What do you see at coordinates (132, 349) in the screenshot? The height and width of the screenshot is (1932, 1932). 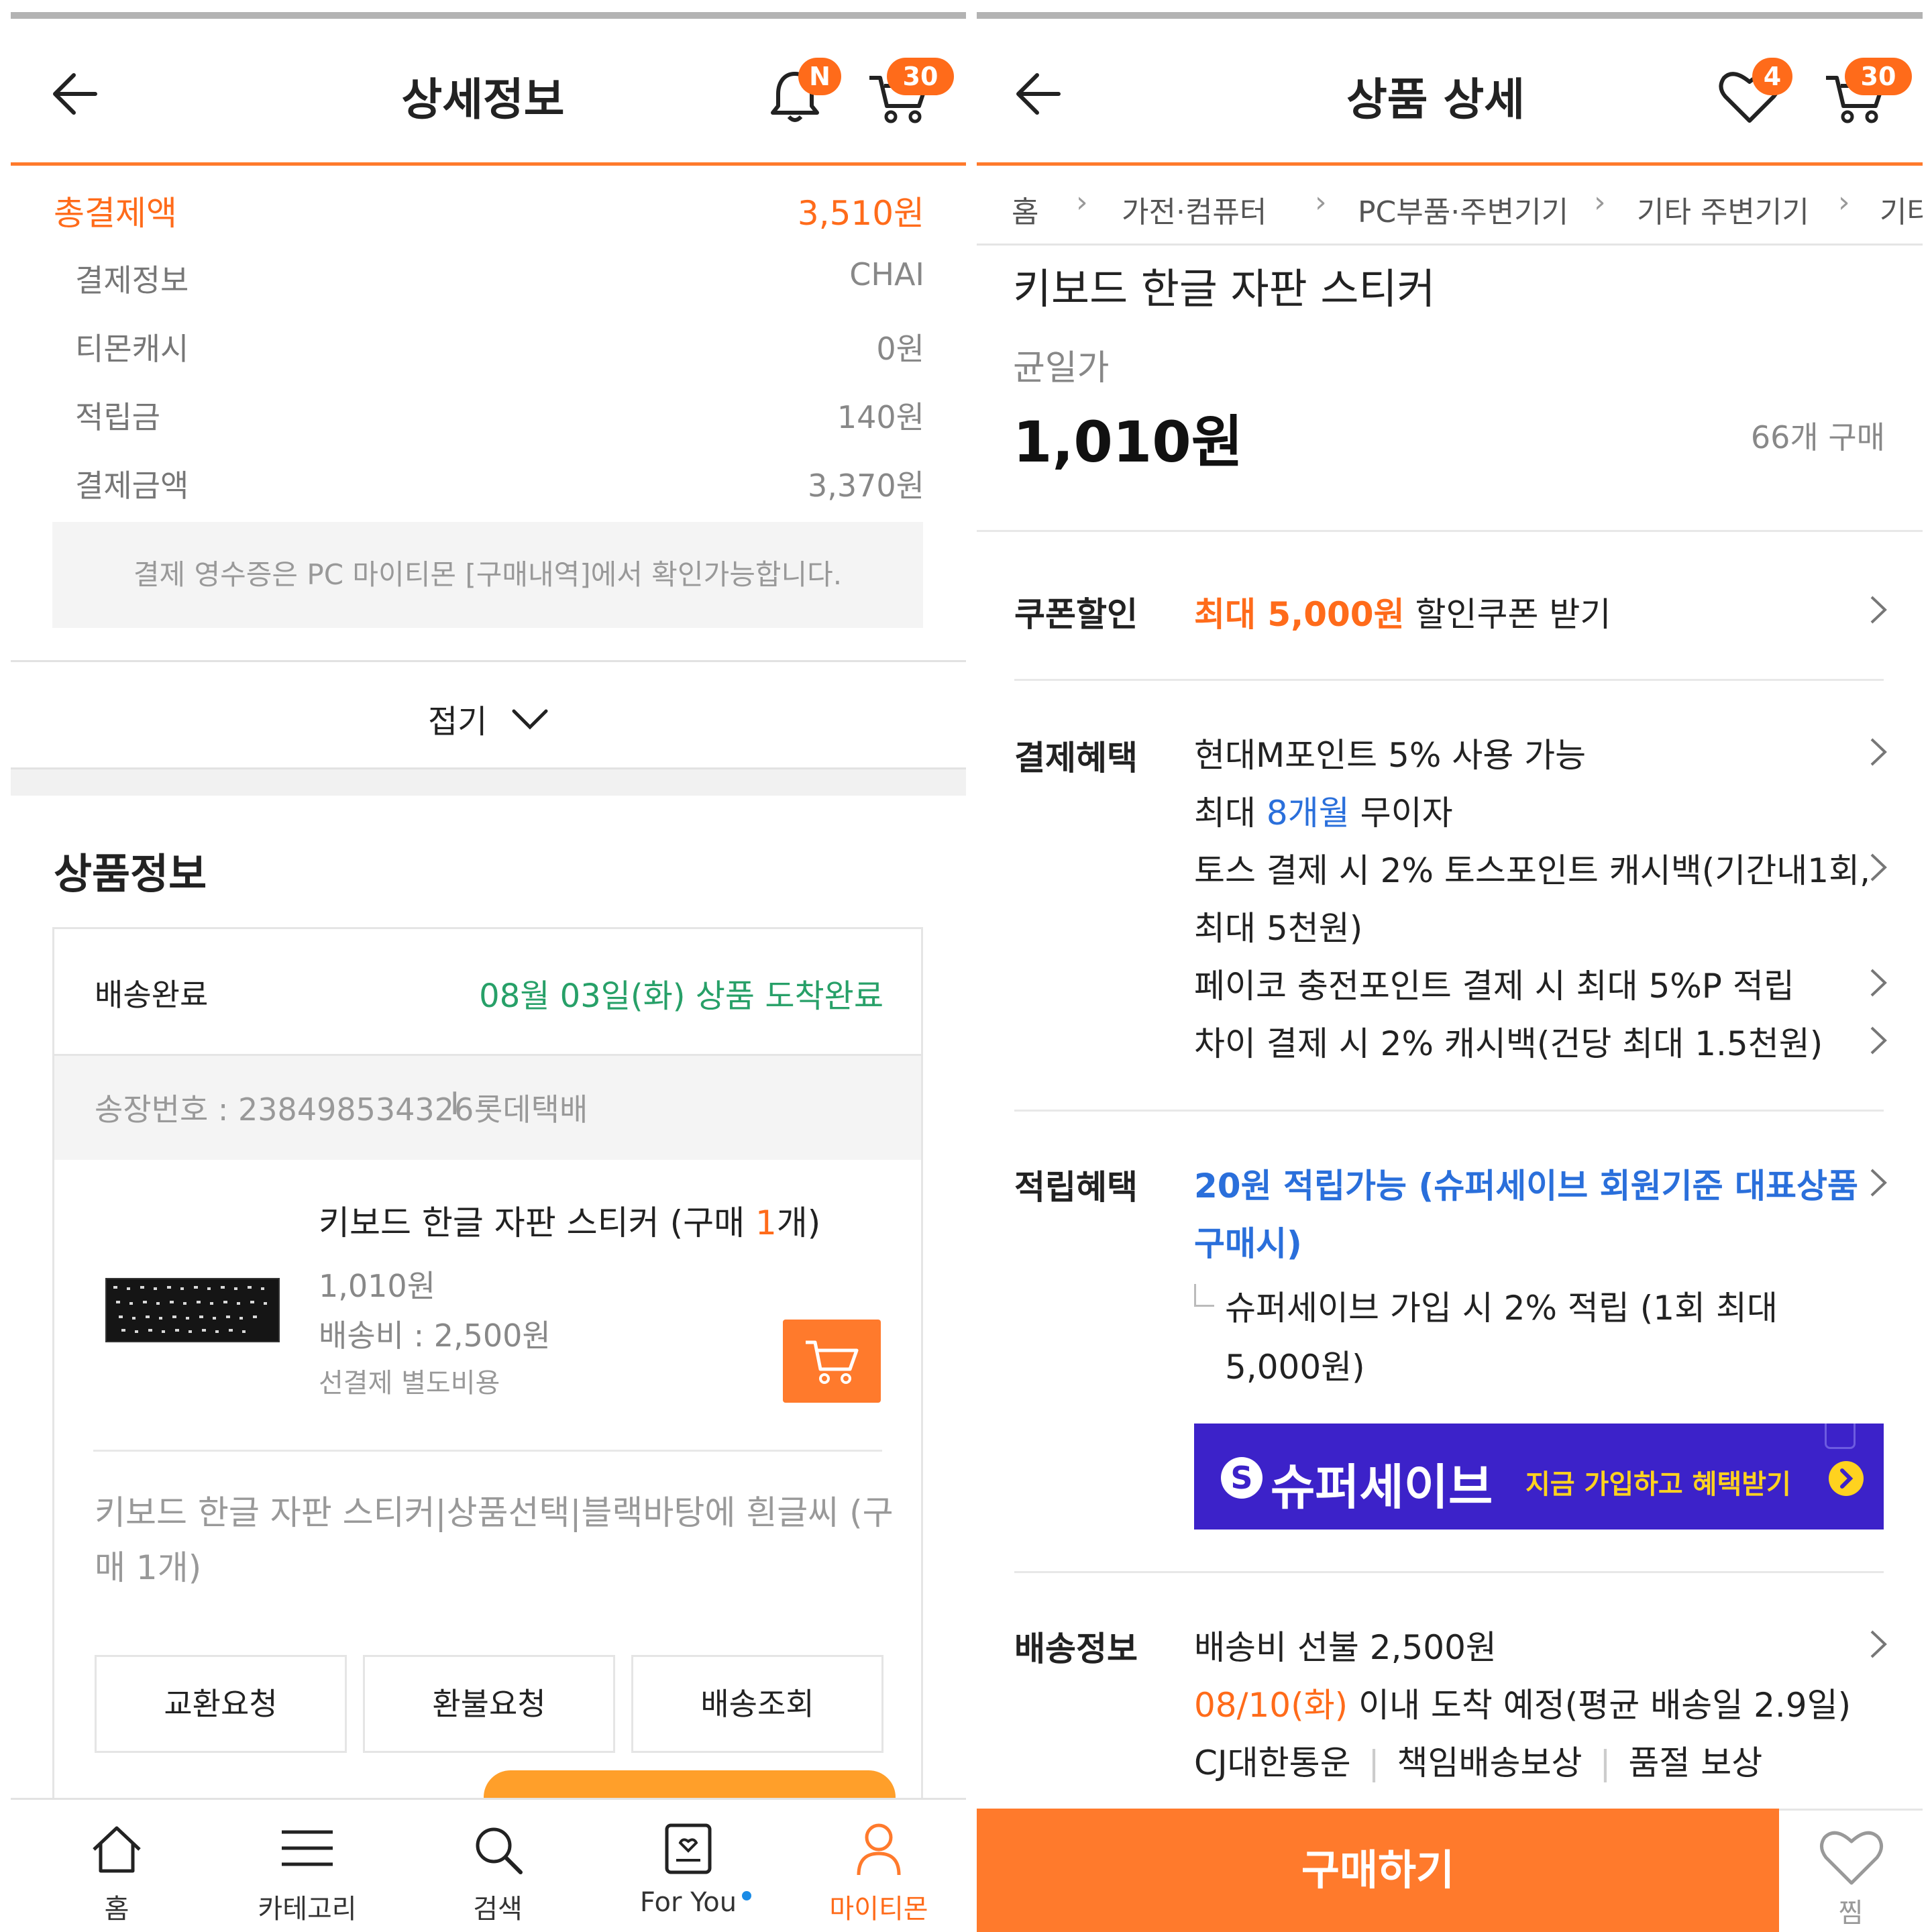 I see `payment-row-label: 티몬캐시` at bounding box center [132, 349].